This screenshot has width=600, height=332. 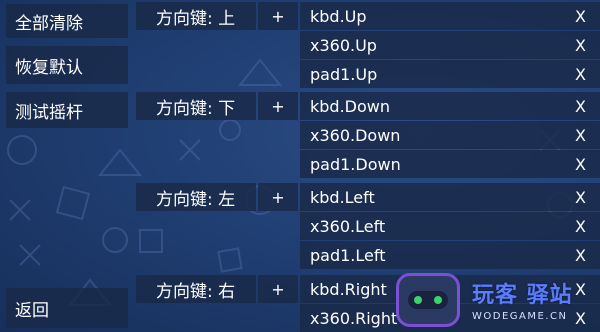 I want to click on watermark-subtitle: WODEGAME.CN, so click(x=520, y=316).